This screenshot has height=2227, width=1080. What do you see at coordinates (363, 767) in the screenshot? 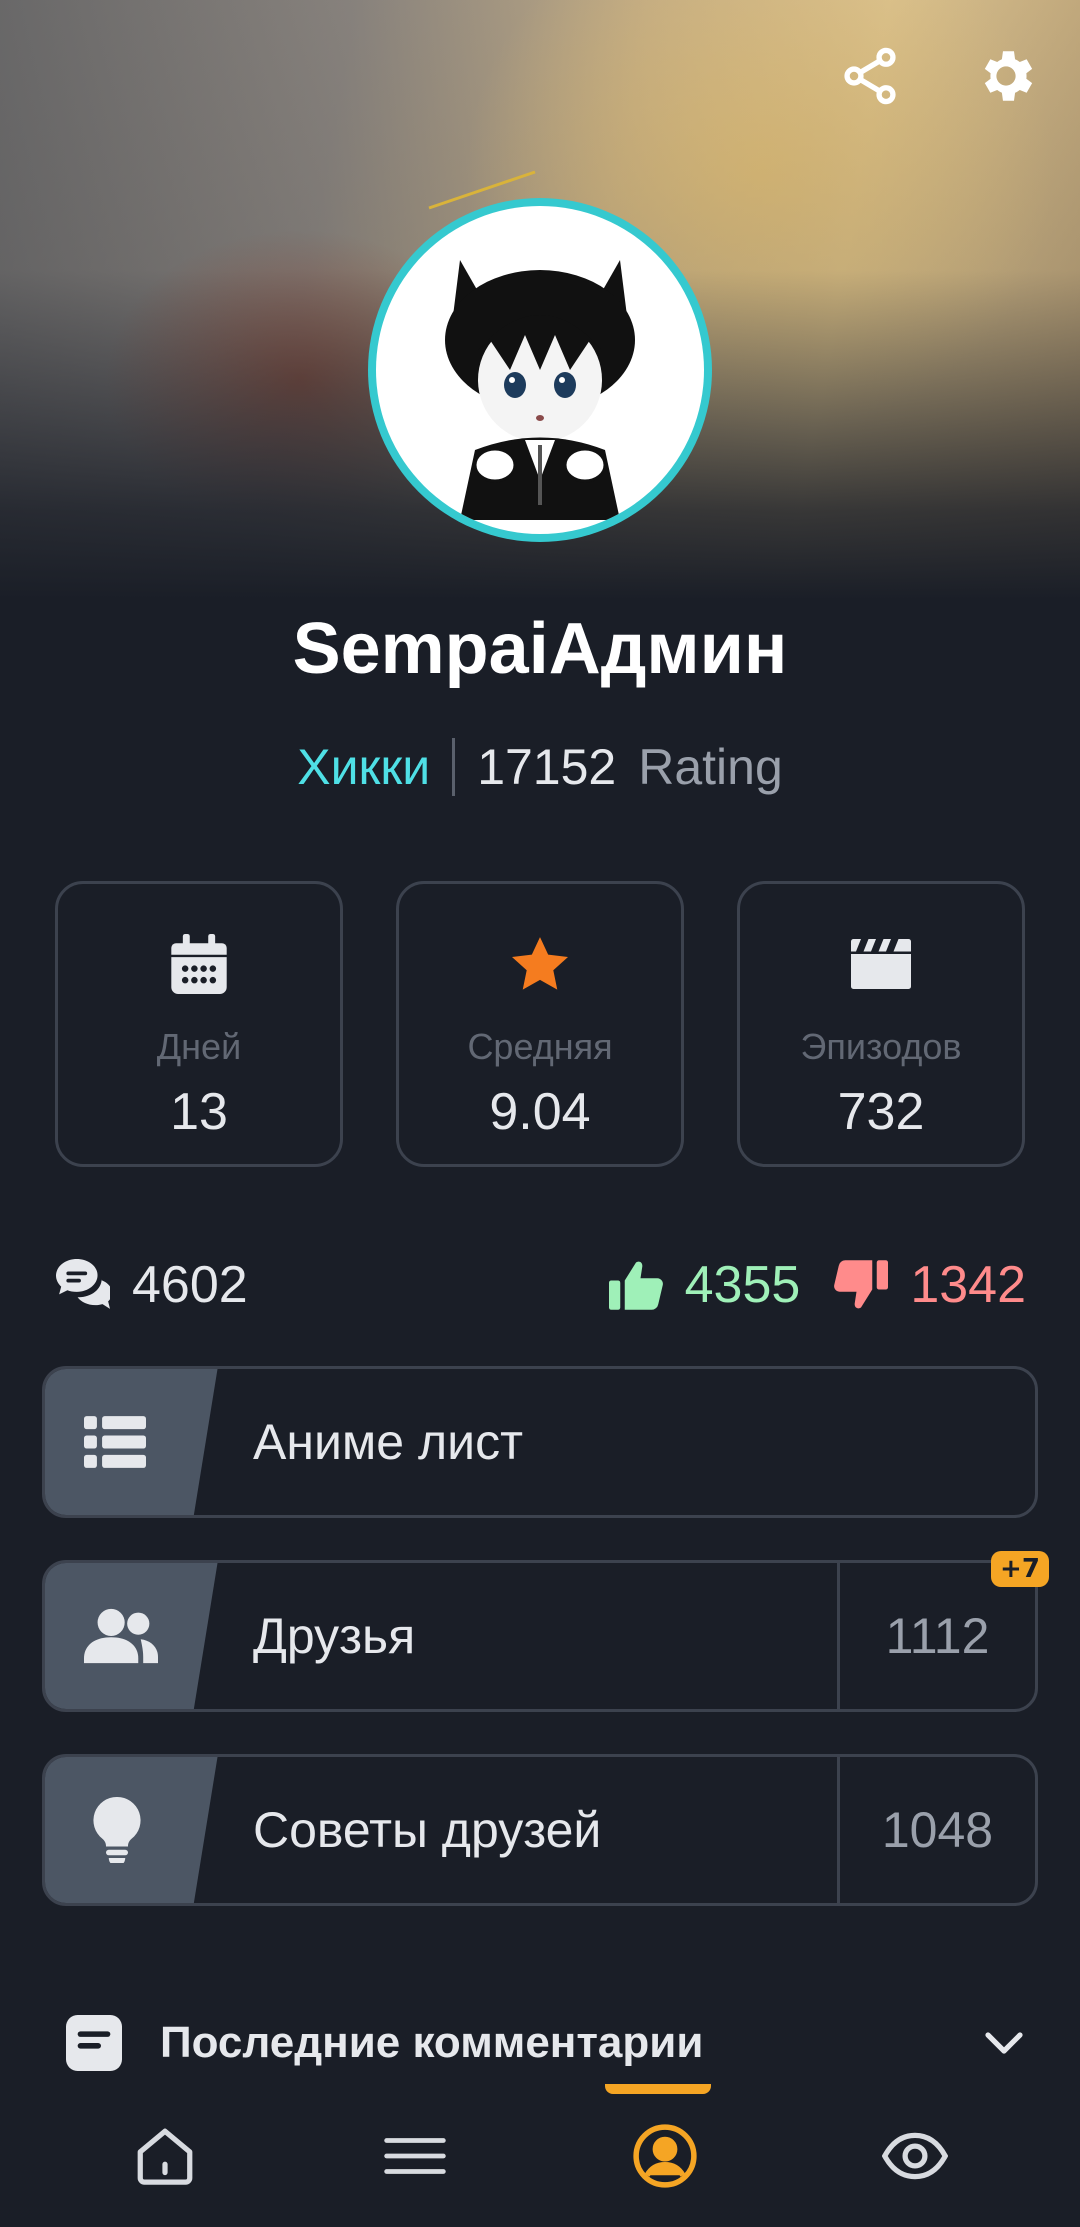
I see `rank-title: Хикки` at bounding box center [363, 767].